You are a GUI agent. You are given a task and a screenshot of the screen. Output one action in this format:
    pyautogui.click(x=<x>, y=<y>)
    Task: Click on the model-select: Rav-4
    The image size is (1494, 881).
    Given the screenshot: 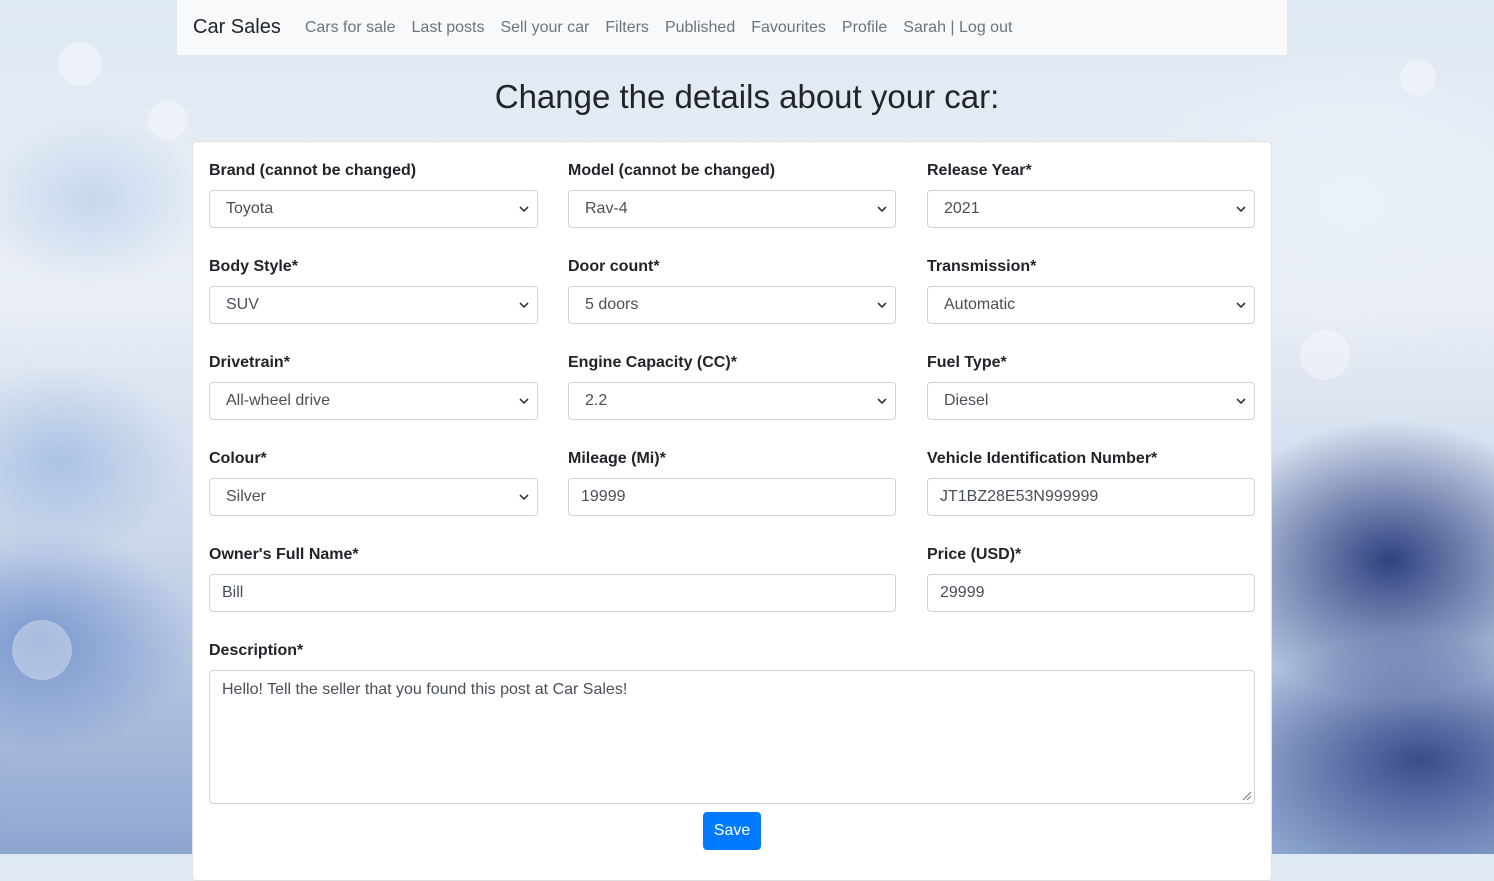 What is the action you would take?
    pyautogui.click(x=732, y=209)
    